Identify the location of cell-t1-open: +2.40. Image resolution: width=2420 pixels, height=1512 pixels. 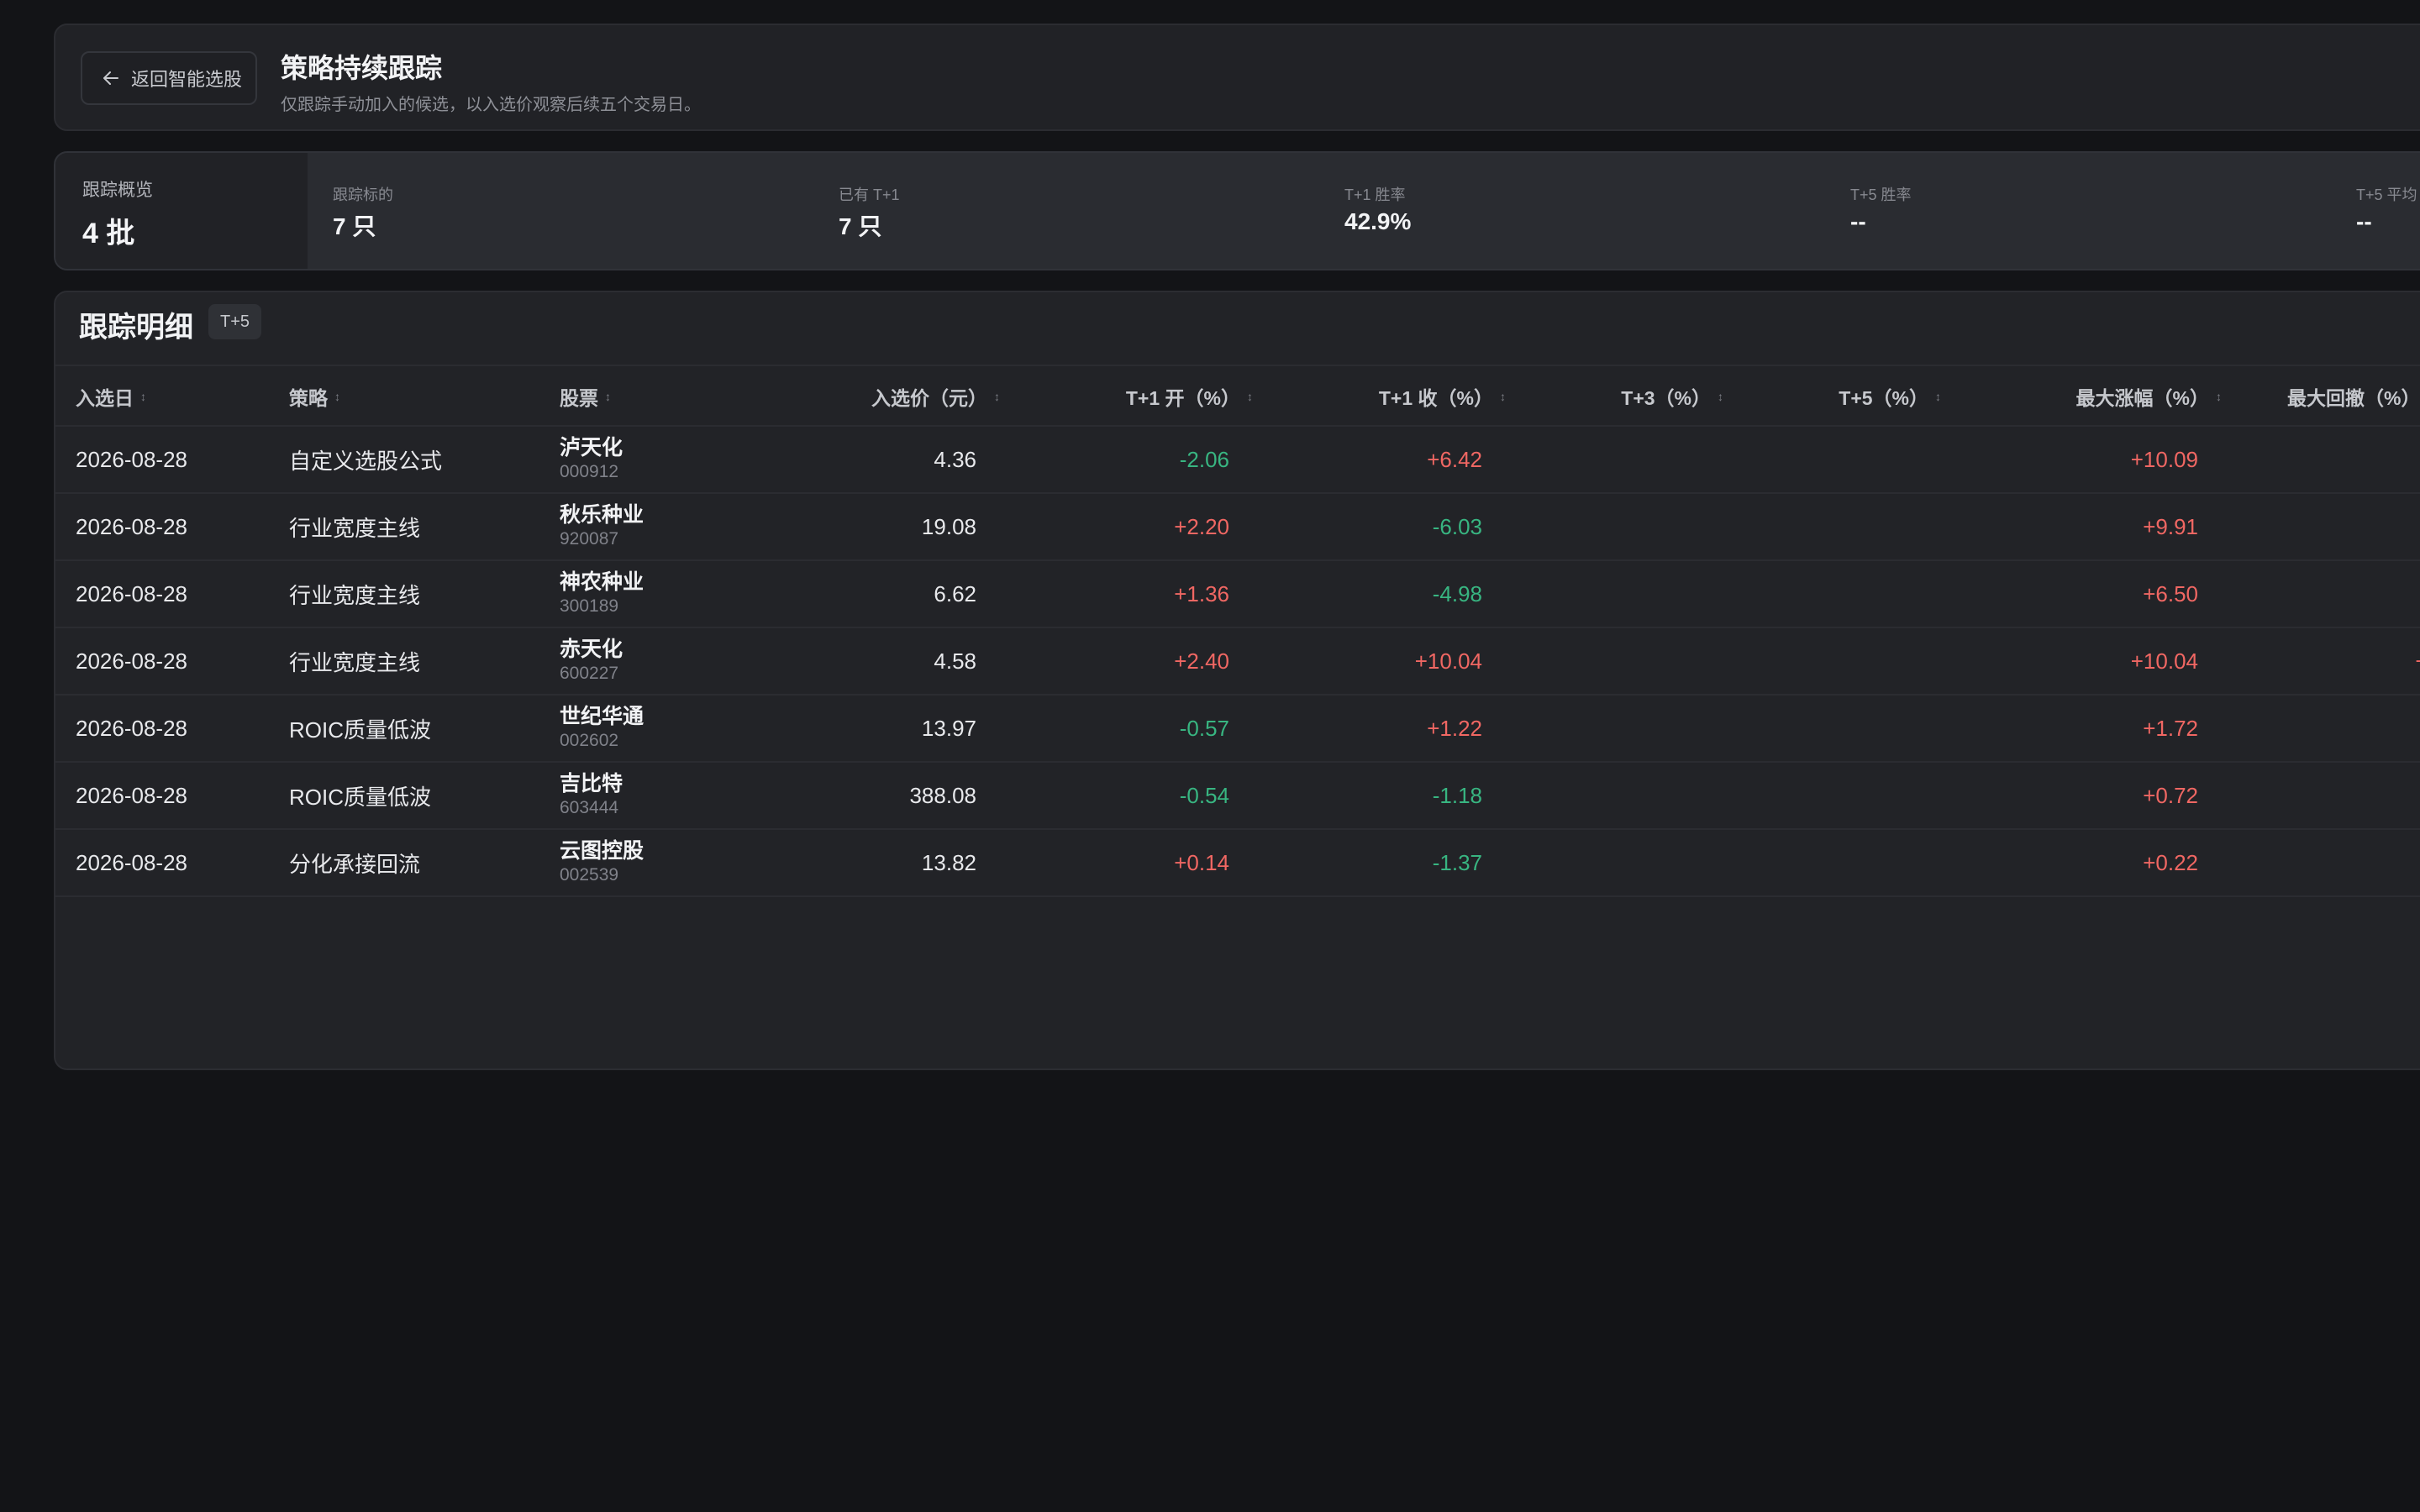
(1201, 661).